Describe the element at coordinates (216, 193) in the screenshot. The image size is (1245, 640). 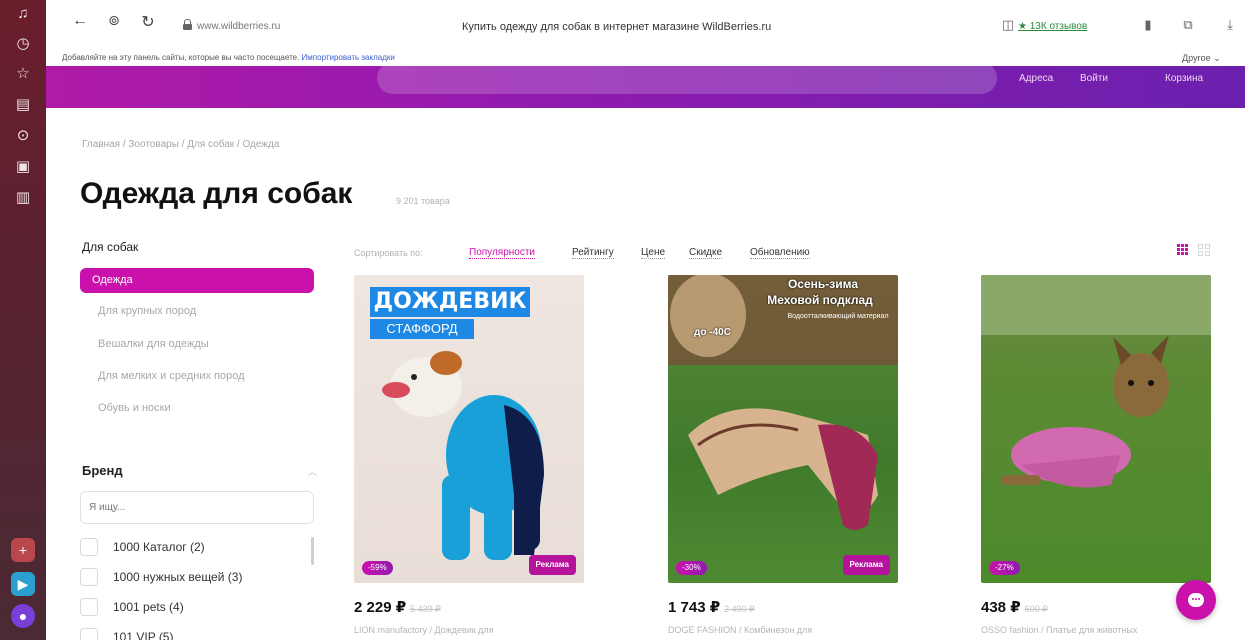
I see `page-title: Одежда для собак` at that location.